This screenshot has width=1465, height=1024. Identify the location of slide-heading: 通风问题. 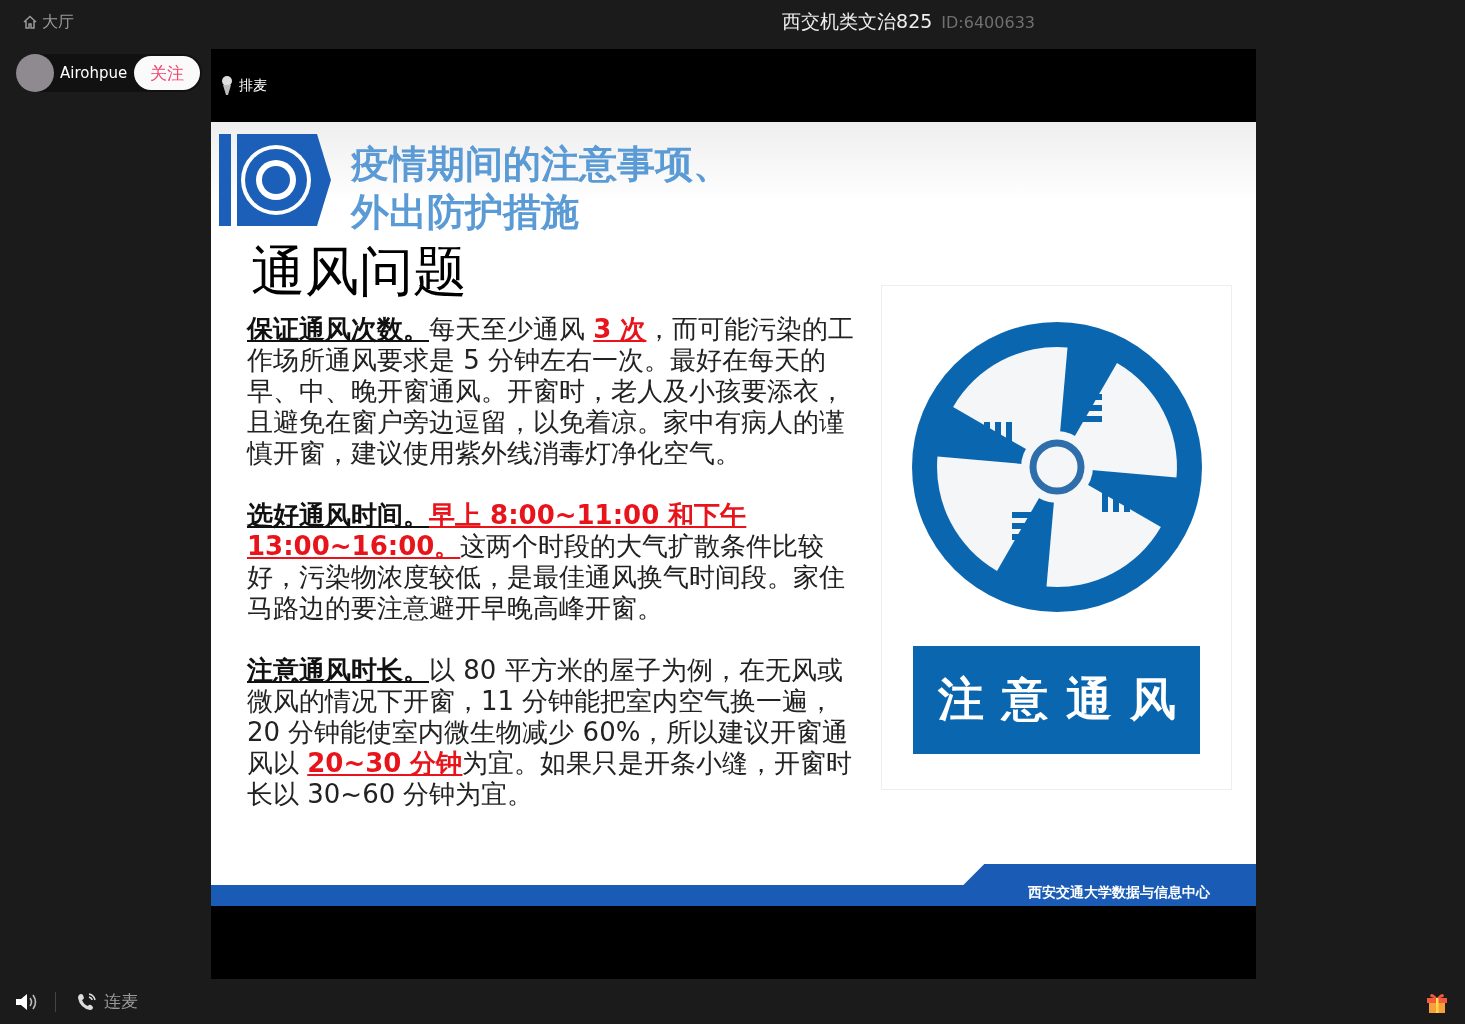
(359, 272).